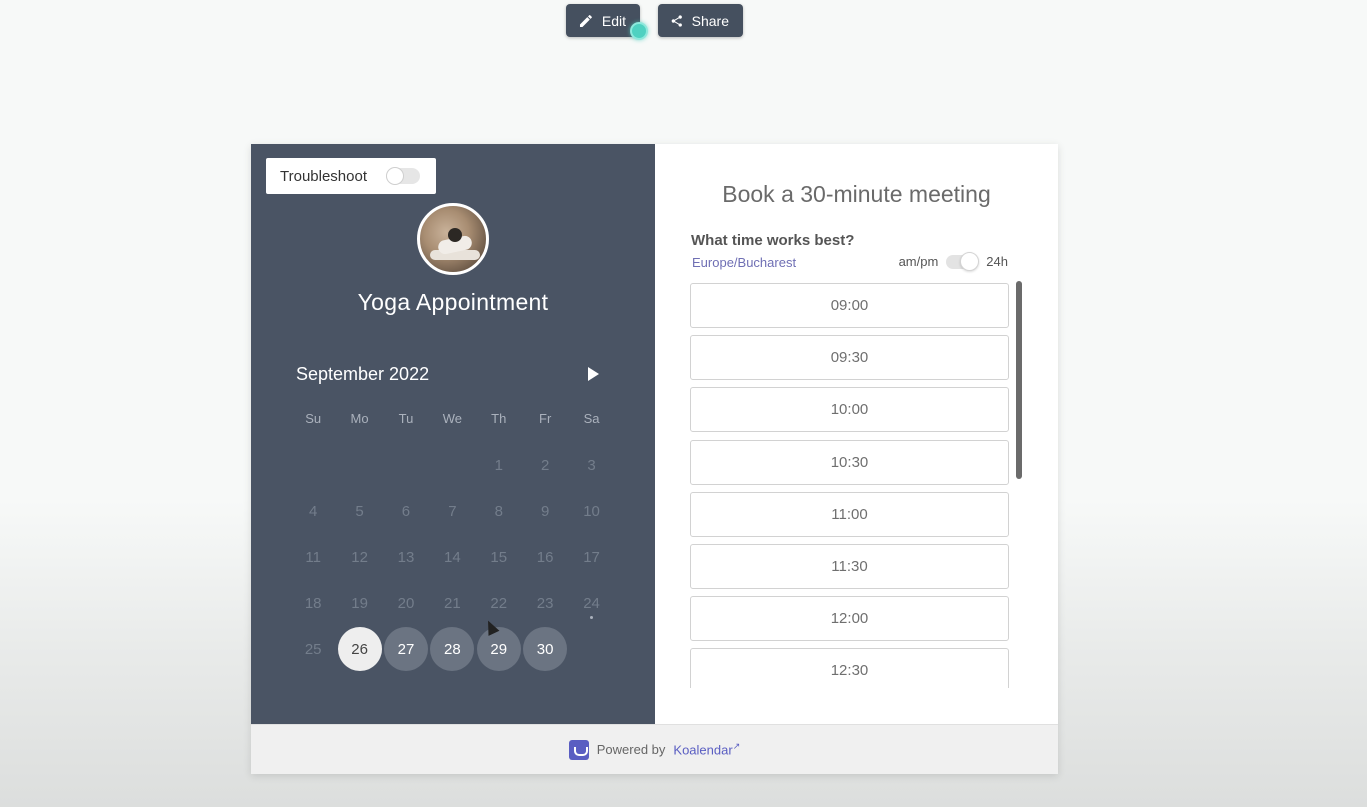  I want to click on edit-button: Edit, so click(603, 20).